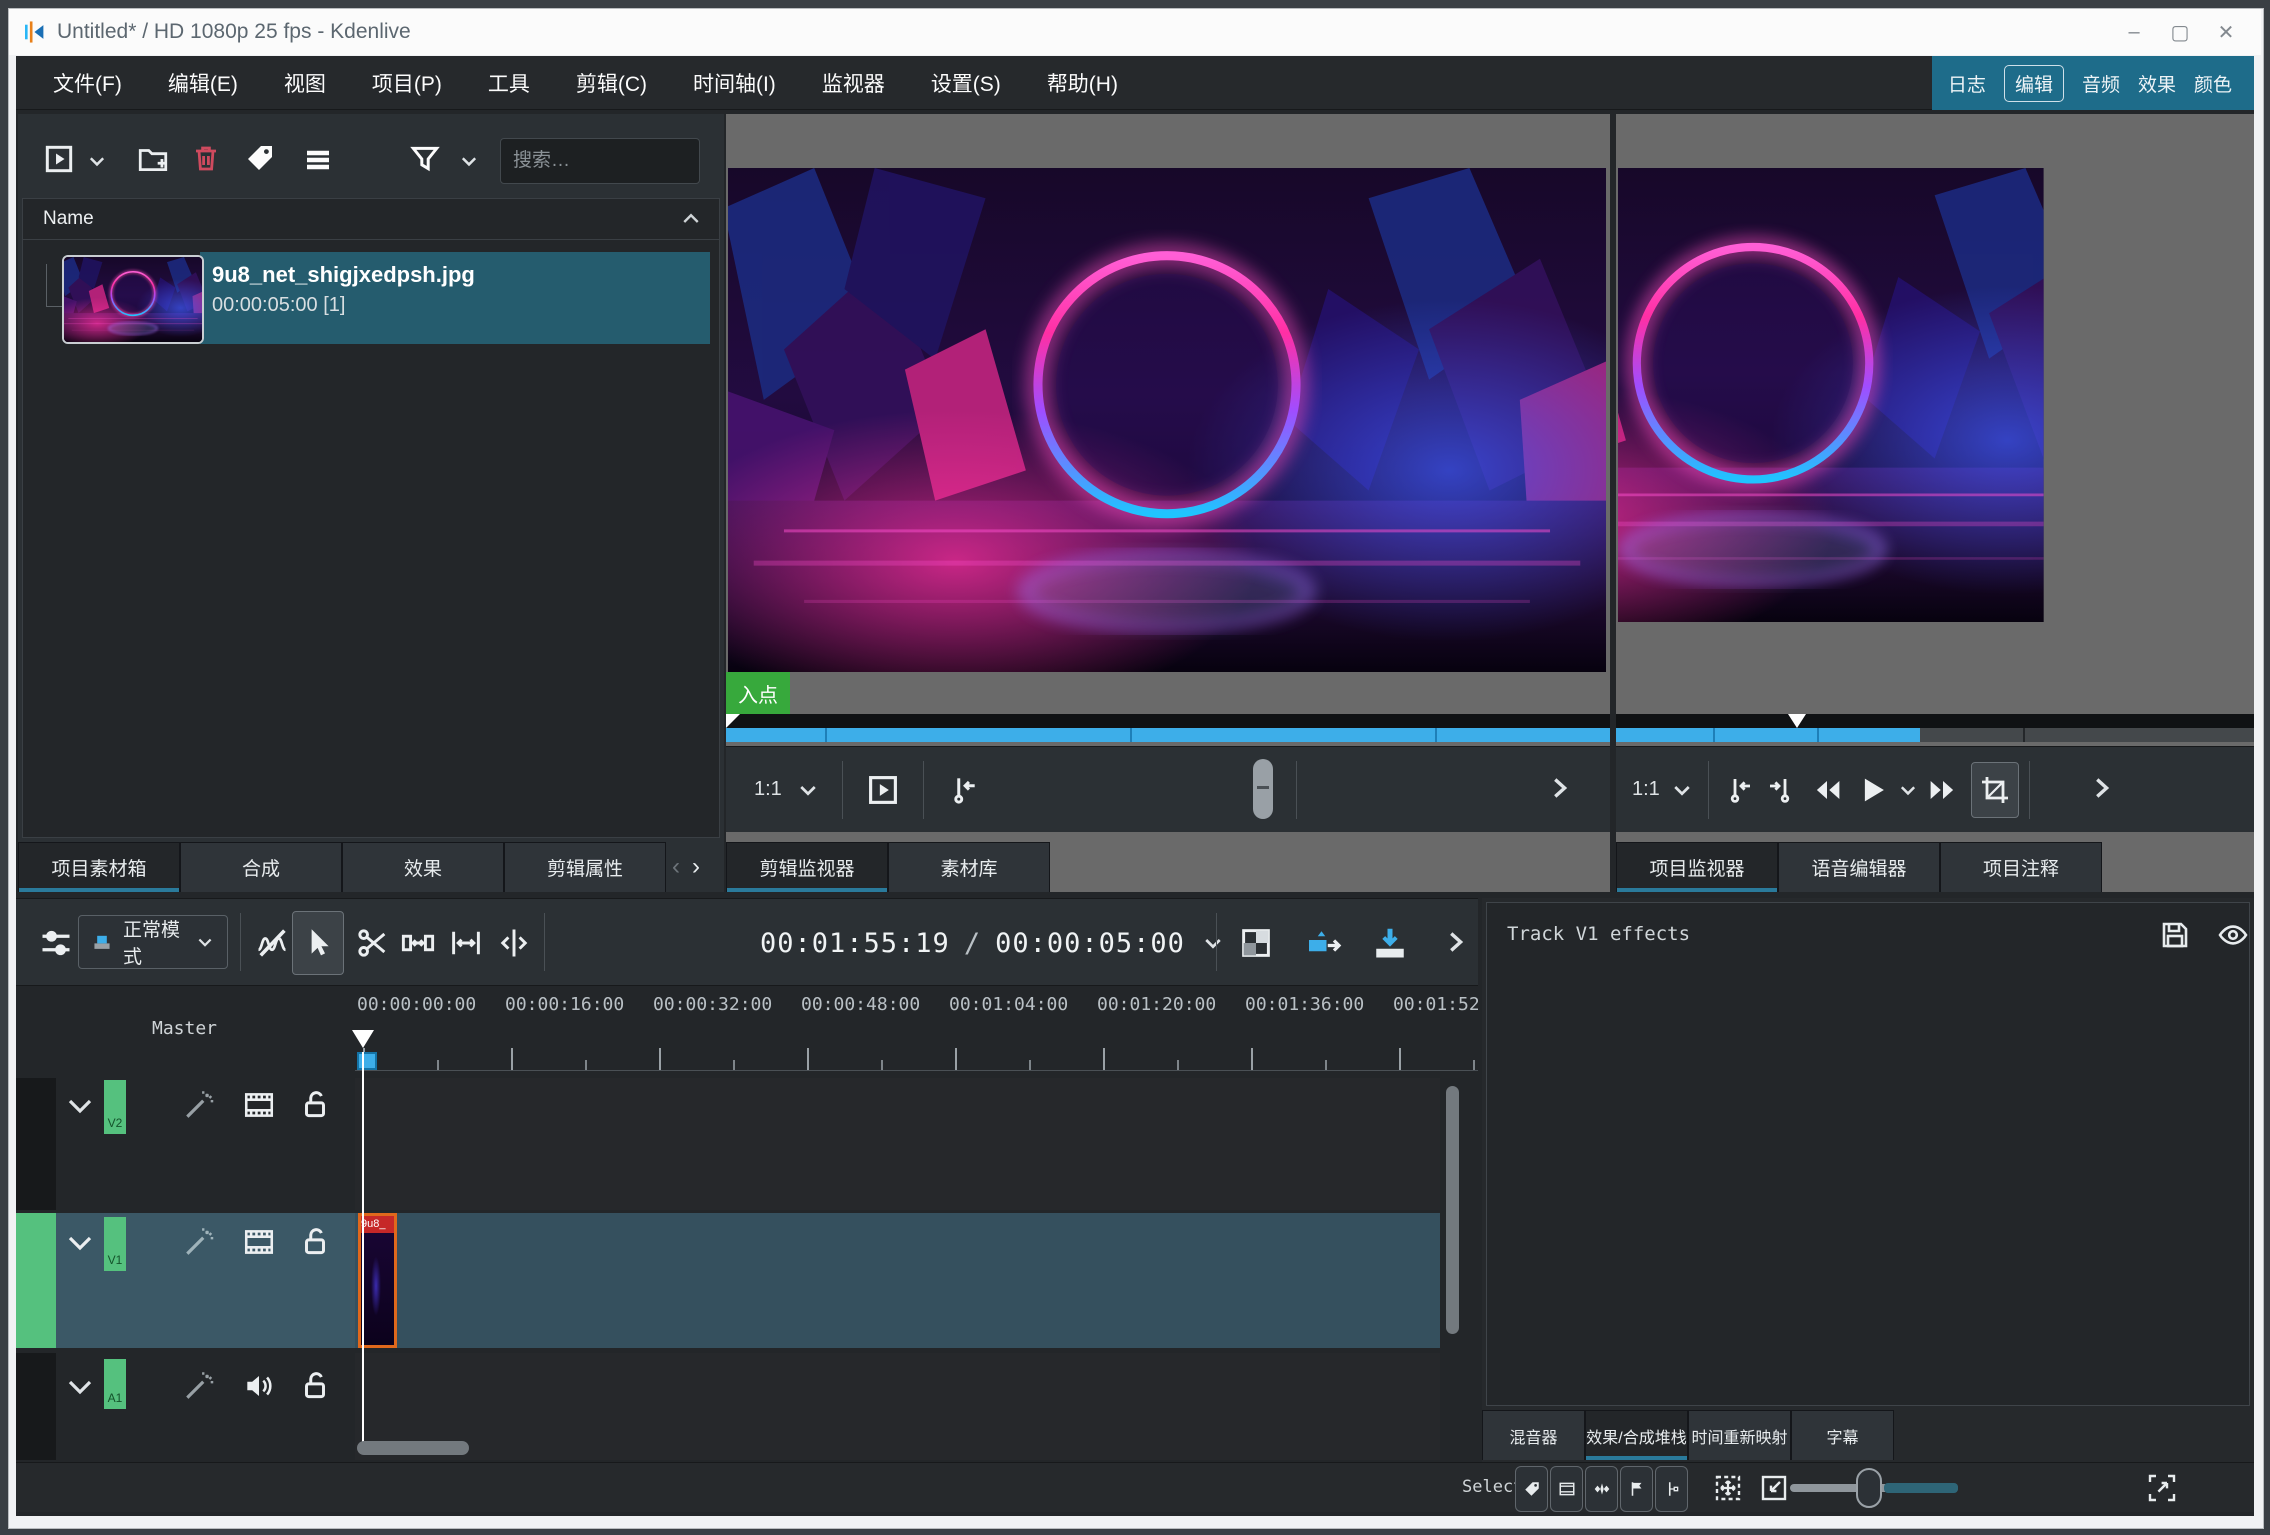  I want to click on maximize-button: ▢, so click(2180, 32).